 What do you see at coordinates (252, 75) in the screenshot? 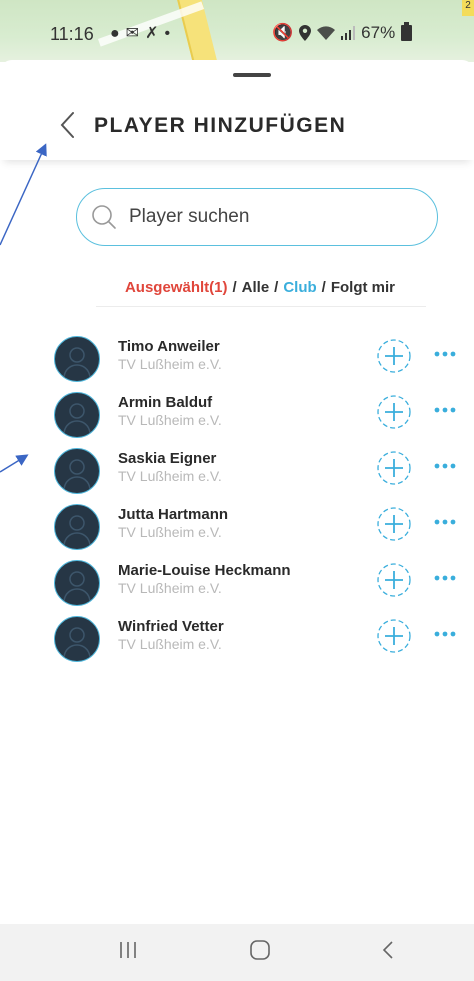
I see `drag-handle` at bounding box center [252, 75].